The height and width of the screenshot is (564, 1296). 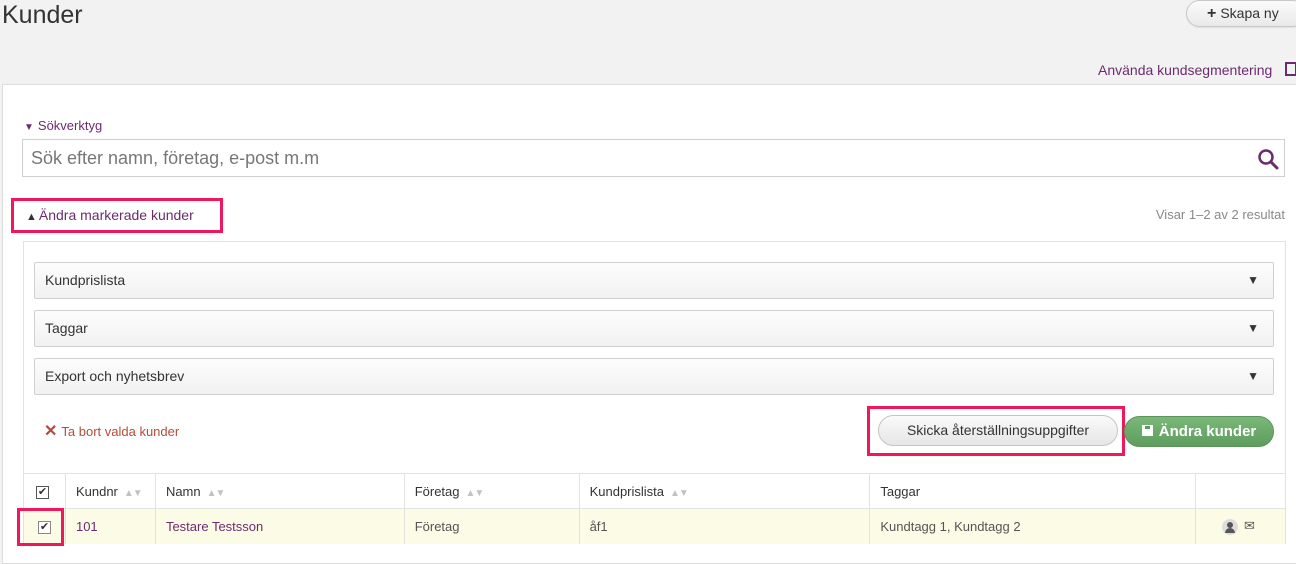 I want to click on page-title: Kunder, so click(x=42, y=15).